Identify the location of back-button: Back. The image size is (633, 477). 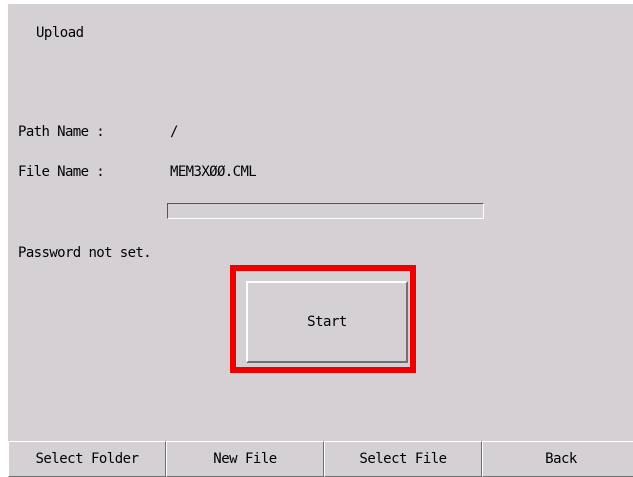
(557, 459).